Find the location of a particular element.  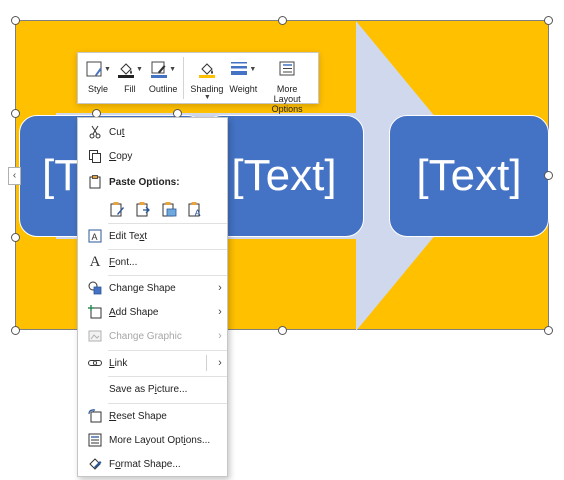

link-icon is located at coordinates (95, 363).